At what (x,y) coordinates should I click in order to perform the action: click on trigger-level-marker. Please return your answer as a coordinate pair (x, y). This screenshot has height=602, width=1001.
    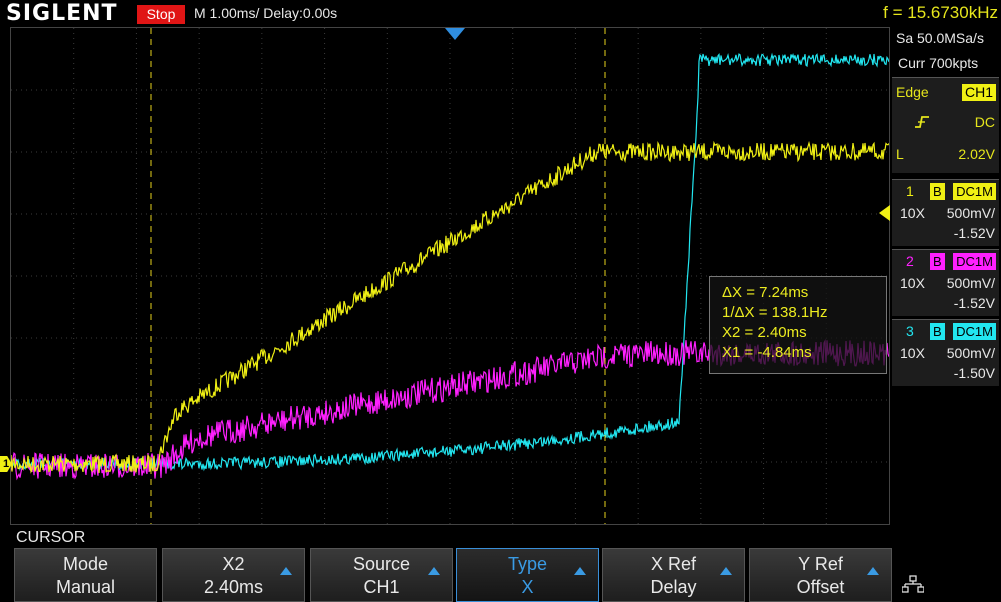
    Looking at the image, I should click on (884, 213).